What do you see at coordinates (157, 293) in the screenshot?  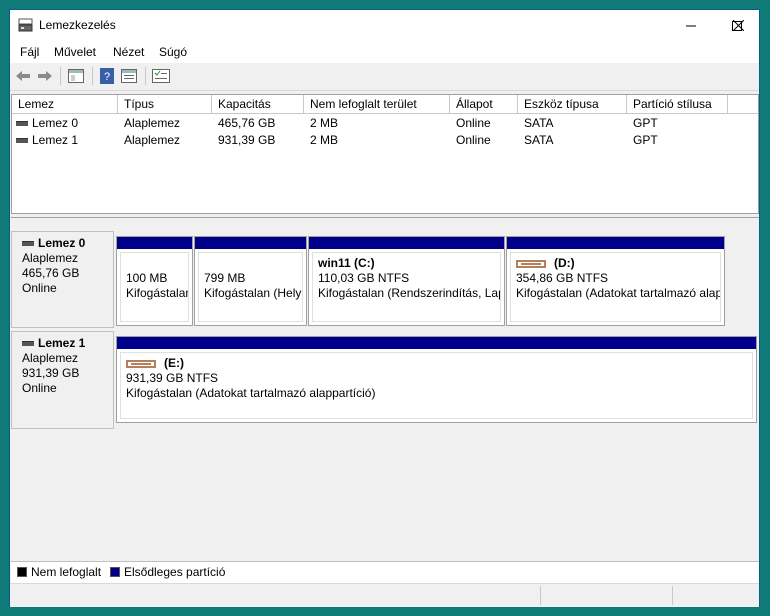 I see `partition-status: Kifogástalan` at bounding box center [157, 293].